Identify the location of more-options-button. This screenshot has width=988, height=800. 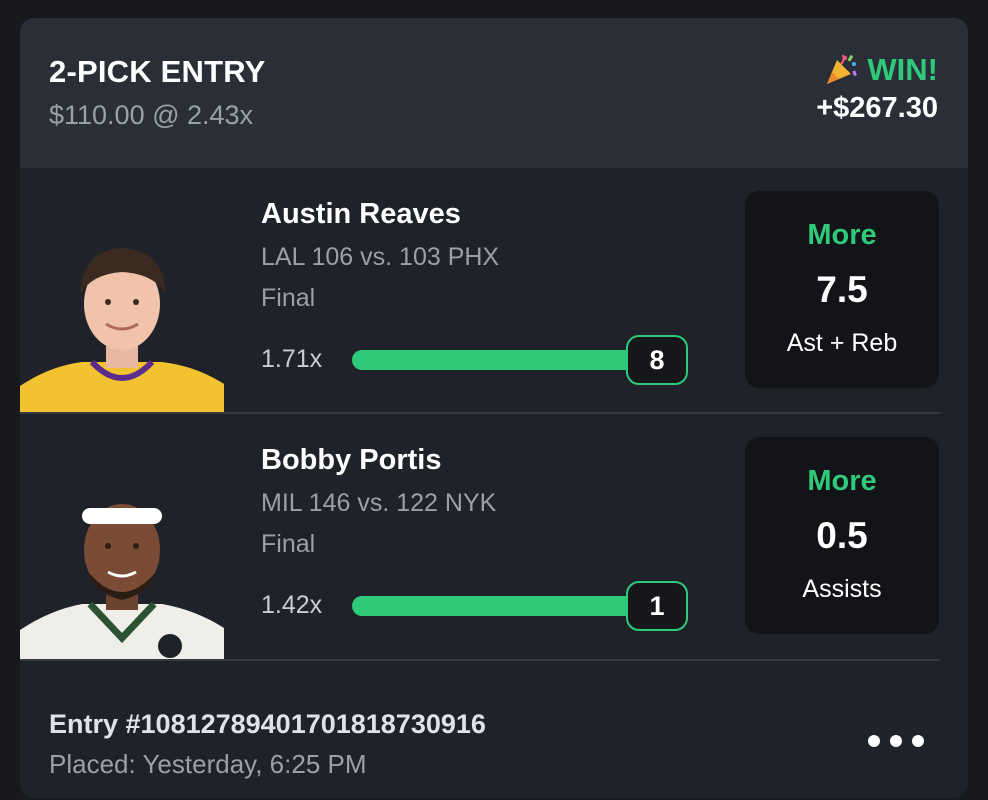
(896, 741).